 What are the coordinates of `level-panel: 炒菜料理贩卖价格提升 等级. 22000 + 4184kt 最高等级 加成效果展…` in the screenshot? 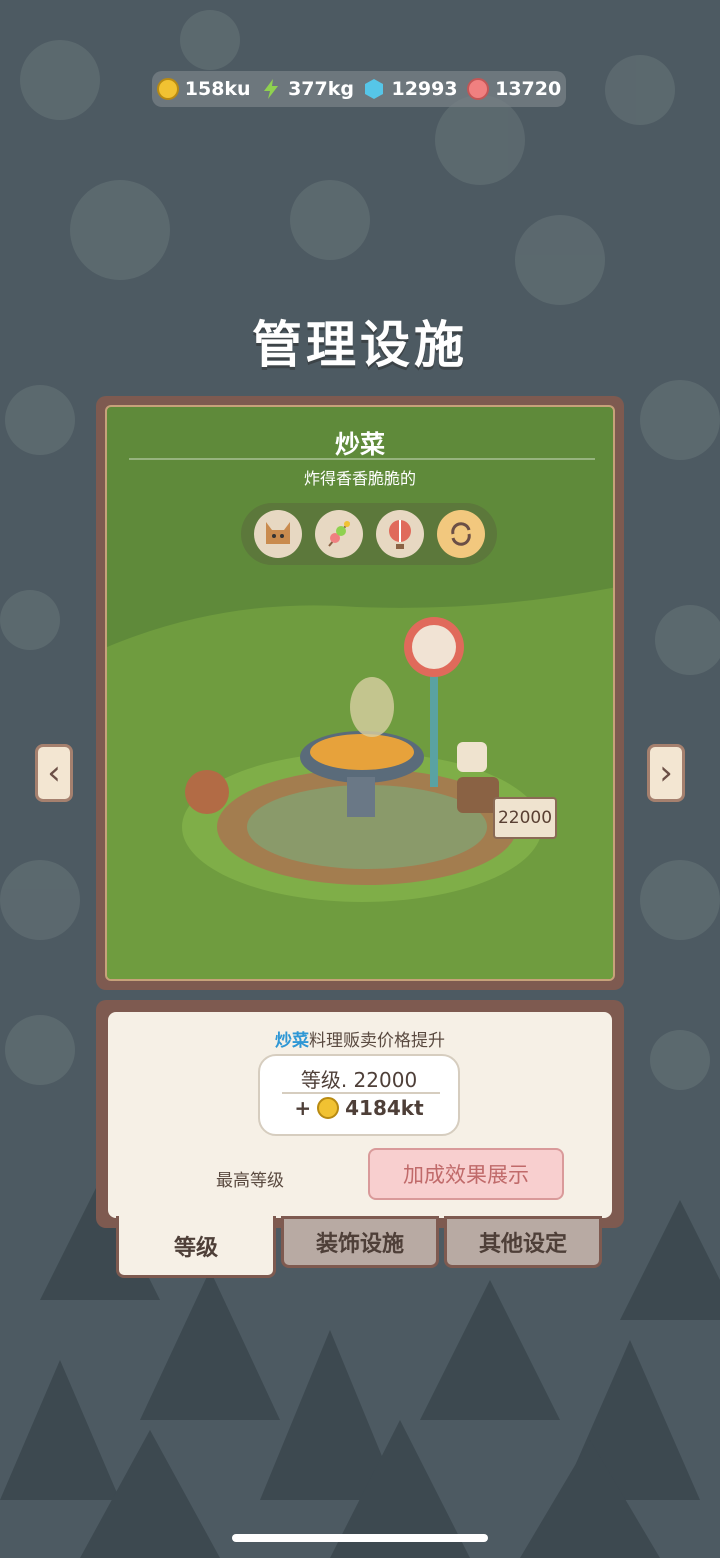 It's located at (360, 1114).